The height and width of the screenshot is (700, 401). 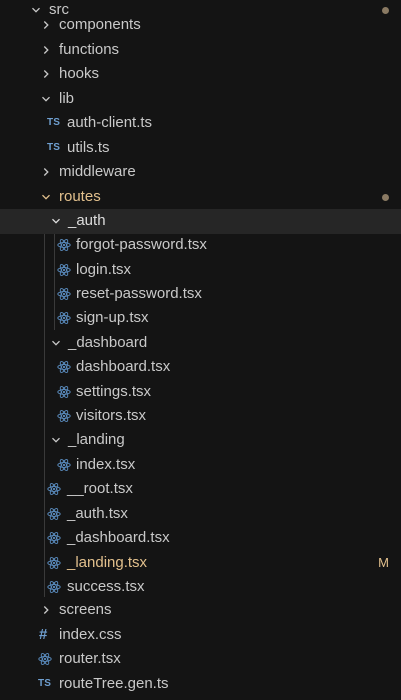 I want to click on file-label: sign-up.tsx, so click(x=112, y=317).